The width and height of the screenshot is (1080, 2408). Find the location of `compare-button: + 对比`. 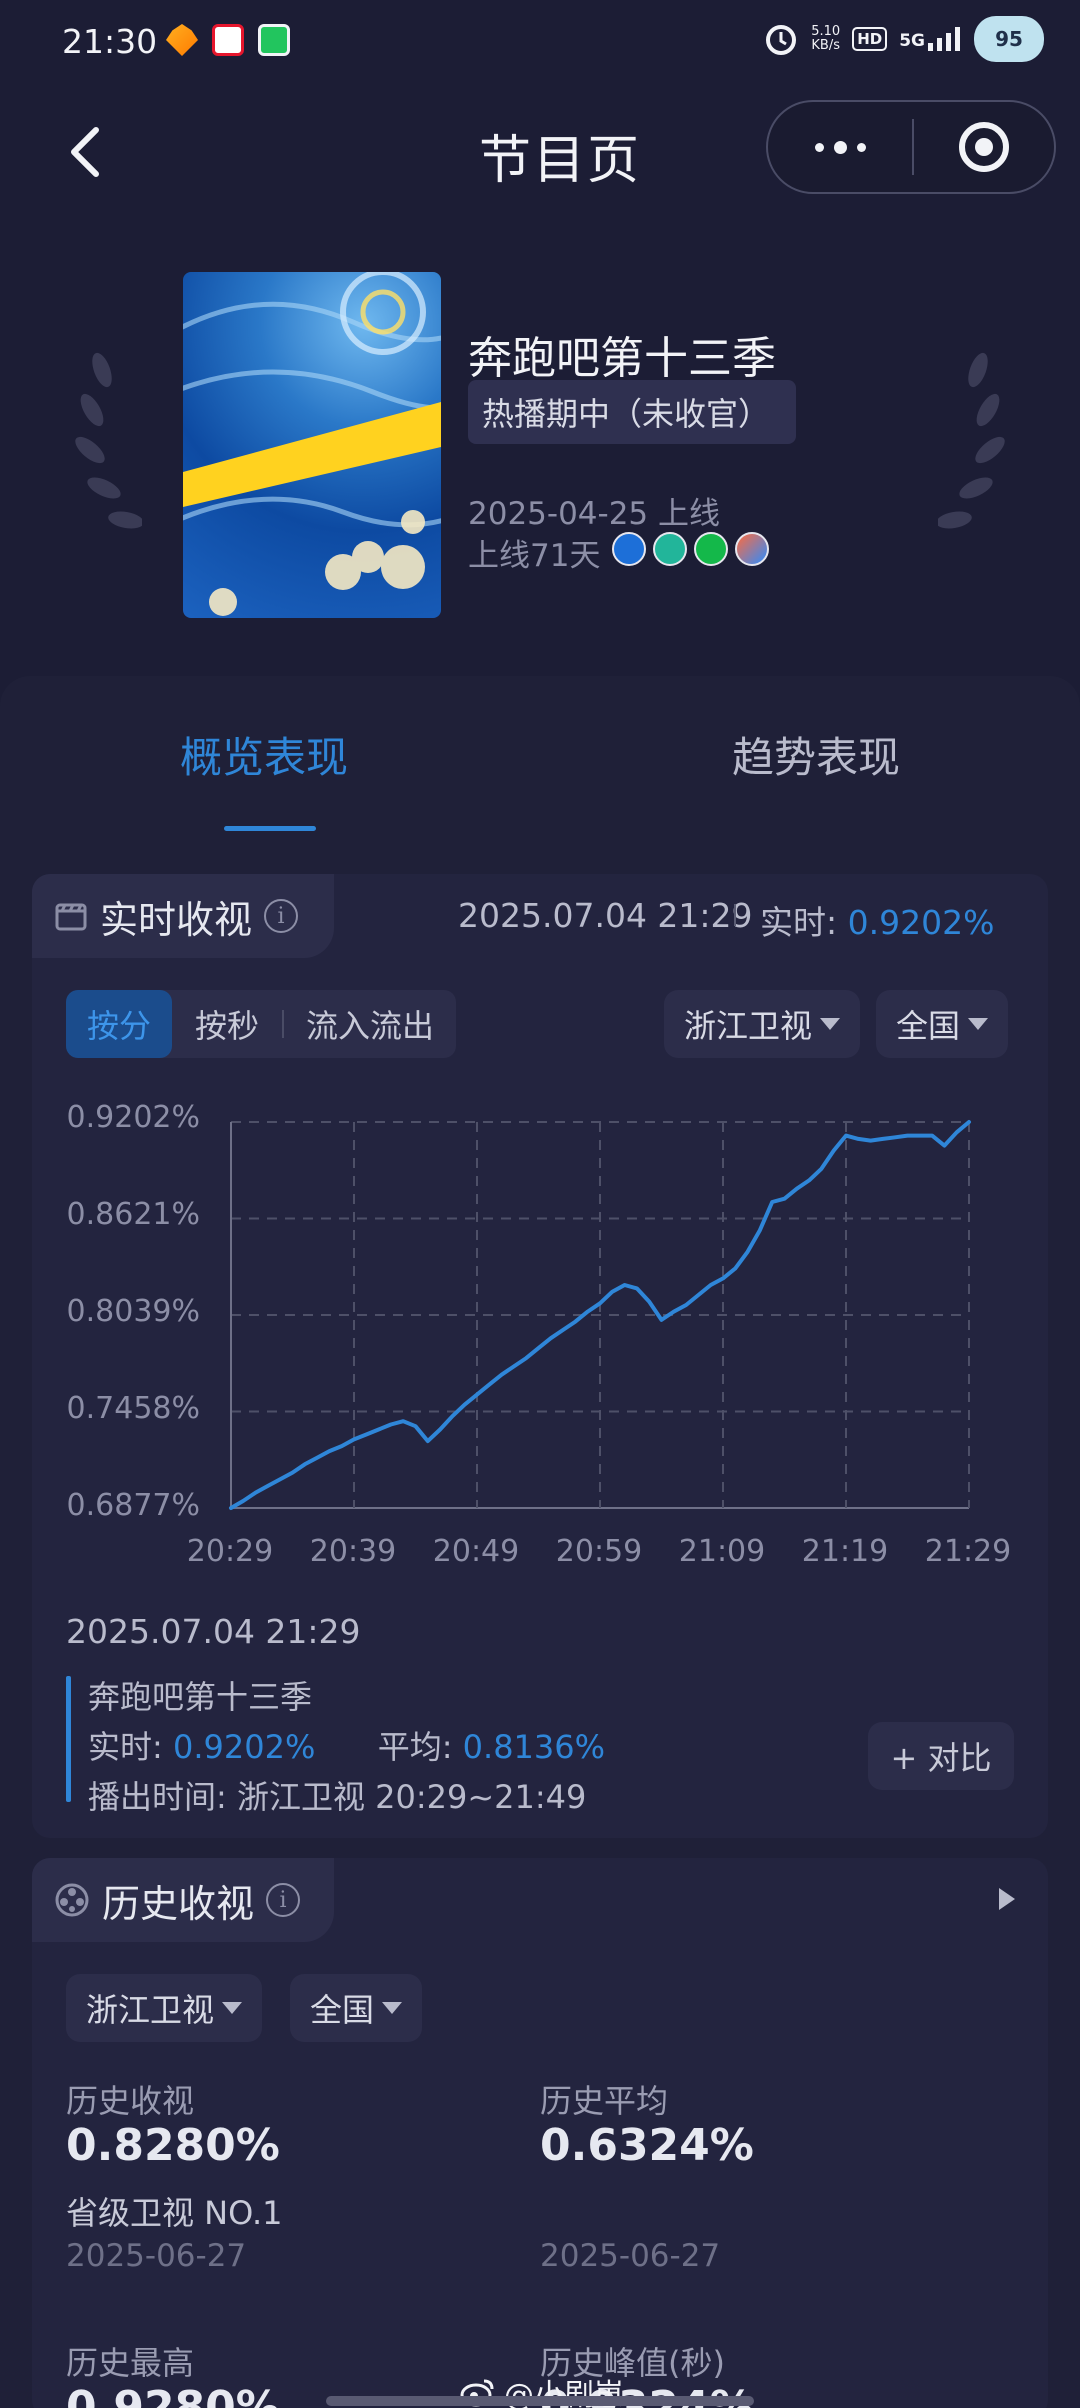

compare-button: + 对比 is located at coordinates (941, 1756).